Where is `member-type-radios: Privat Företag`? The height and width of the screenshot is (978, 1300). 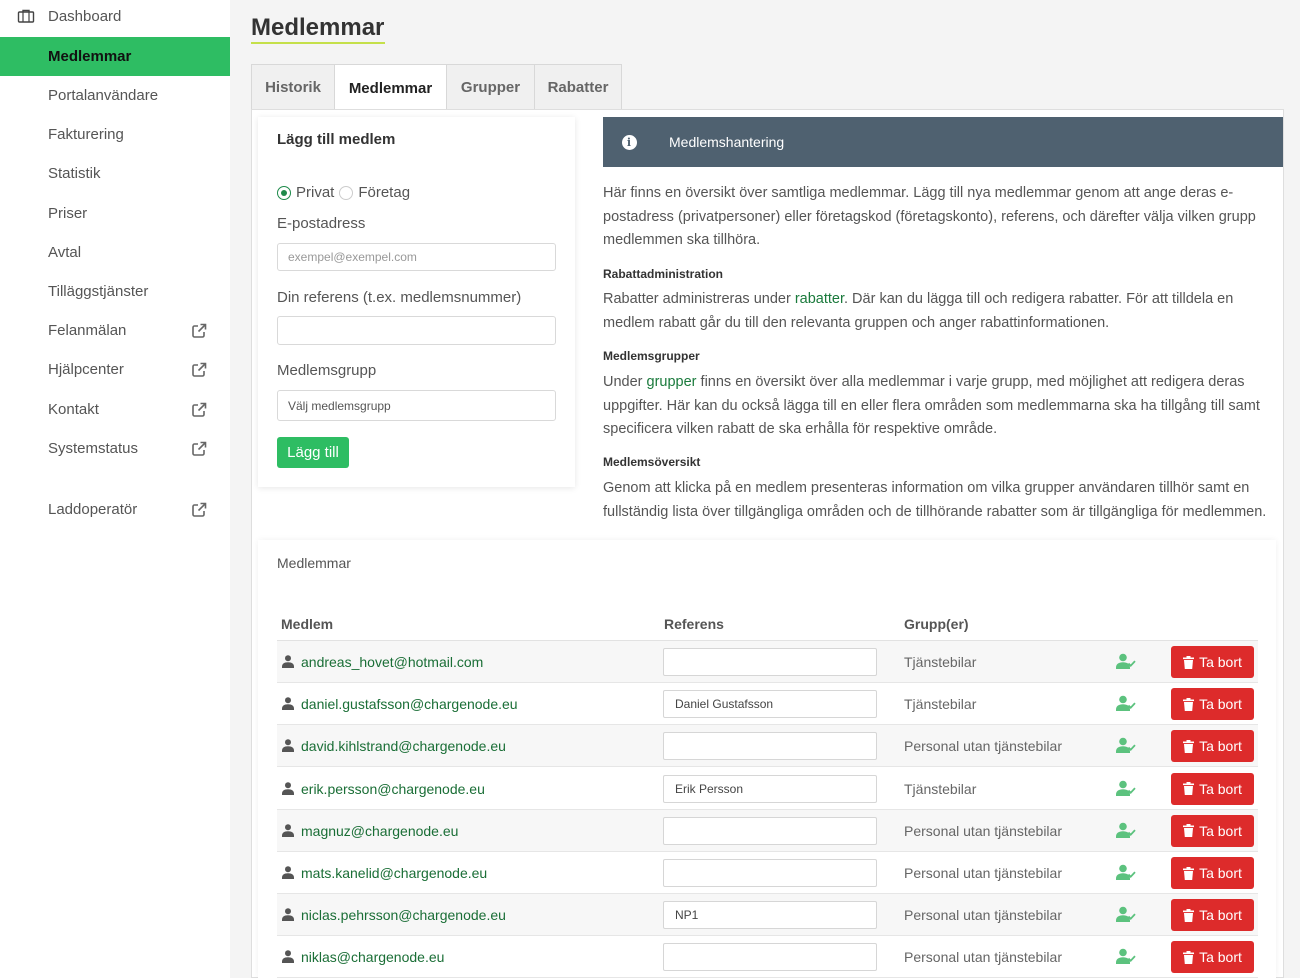 member-type-radios: Privat Företag is located at coordinates (343, 192).